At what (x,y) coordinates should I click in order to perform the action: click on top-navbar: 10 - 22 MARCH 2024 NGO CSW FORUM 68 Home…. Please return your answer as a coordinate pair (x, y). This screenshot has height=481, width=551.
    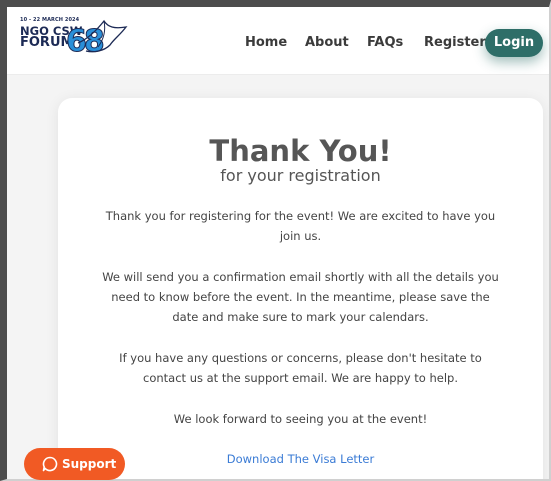
    Looking at the image, I should click on (278, 41).